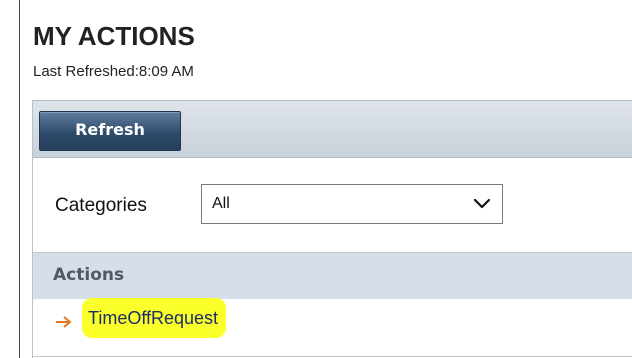 The width and height of the screenshot is (632, 358). What do you see at coordinates (101, 205) in the screenshot?
I see `categories-label: Categories` at bounding box center [101, 205].